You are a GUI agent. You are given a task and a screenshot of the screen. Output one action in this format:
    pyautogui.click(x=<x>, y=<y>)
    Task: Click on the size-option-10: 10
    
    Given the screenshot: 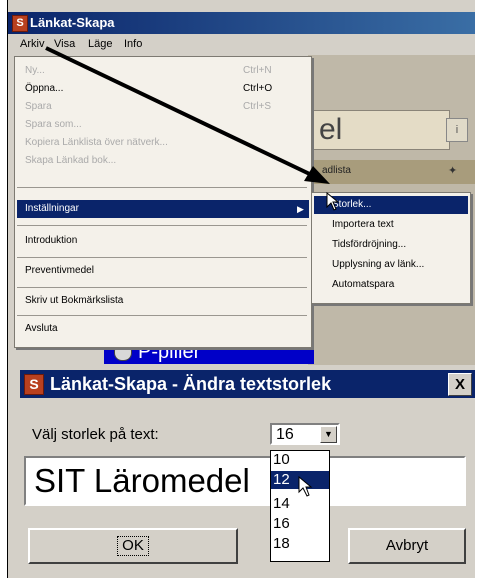 What is the action you would take?
    pyautogui.click(x=300, y=460)
    